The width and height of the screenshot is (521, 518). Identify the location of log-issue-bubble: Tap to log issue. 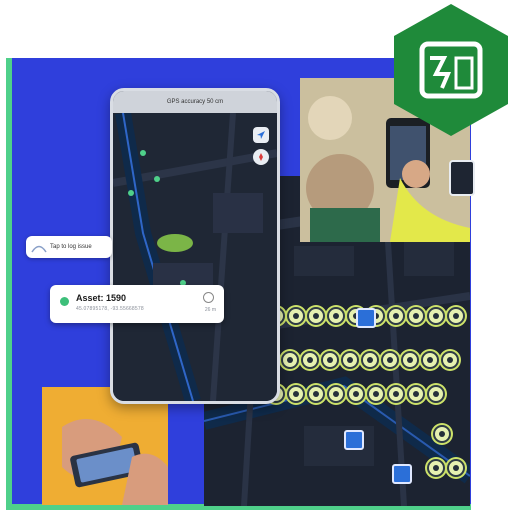
(69, 247).